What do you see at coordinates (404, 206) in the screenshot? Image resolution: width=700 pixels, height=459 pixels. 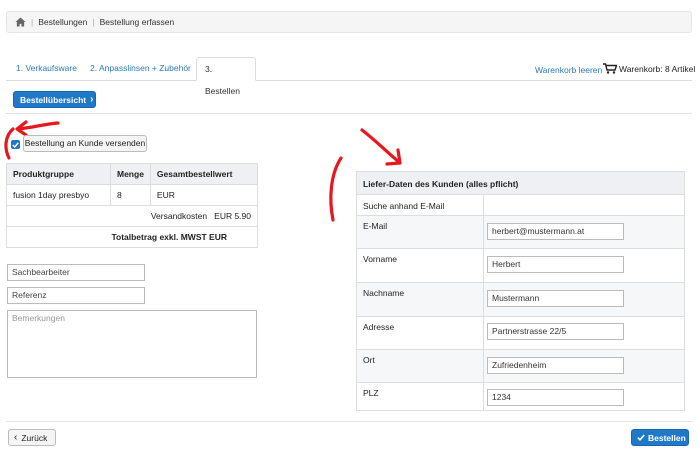 I see `search-by-email-label: Suche anhand E-Mail` at bounding box center [404, 206].